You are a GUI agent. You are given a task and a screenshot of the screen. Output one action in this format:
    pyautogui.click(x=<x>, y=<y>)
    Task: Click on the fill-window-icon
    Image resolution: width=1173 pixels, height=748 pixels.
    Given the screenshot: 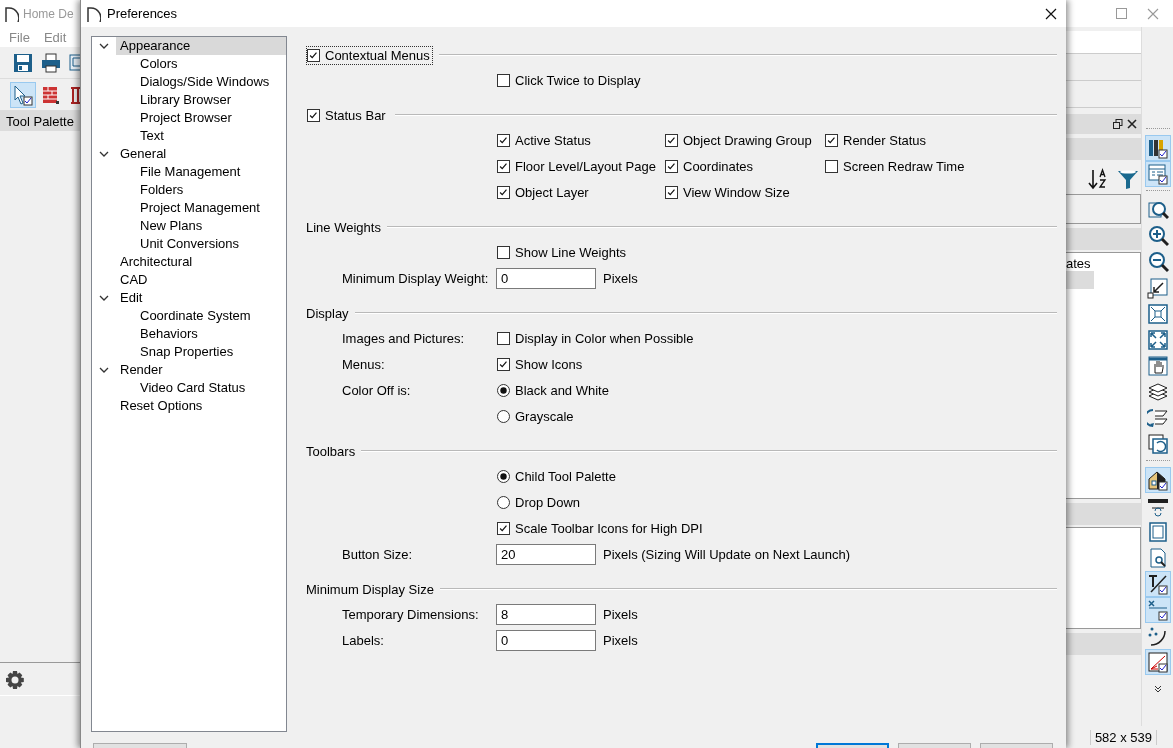 What is the action you would take?
    pyautogui.click(x=1157, y=314)
    